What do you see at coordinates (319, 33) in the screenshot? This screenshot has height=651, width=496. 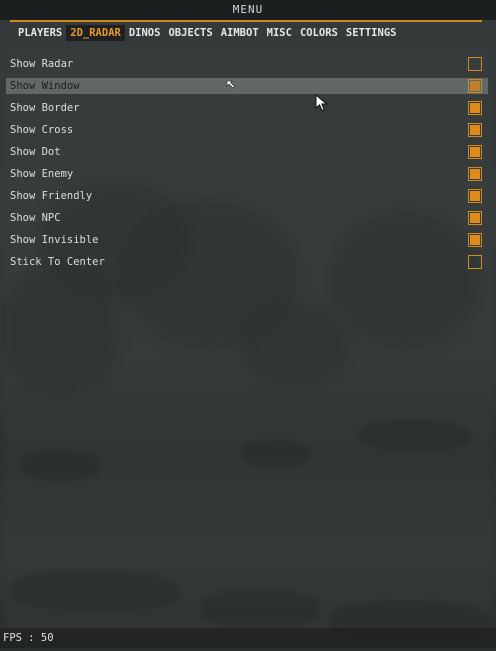 I see `tab-colors: COLORS` at bounding box center [319, 33].